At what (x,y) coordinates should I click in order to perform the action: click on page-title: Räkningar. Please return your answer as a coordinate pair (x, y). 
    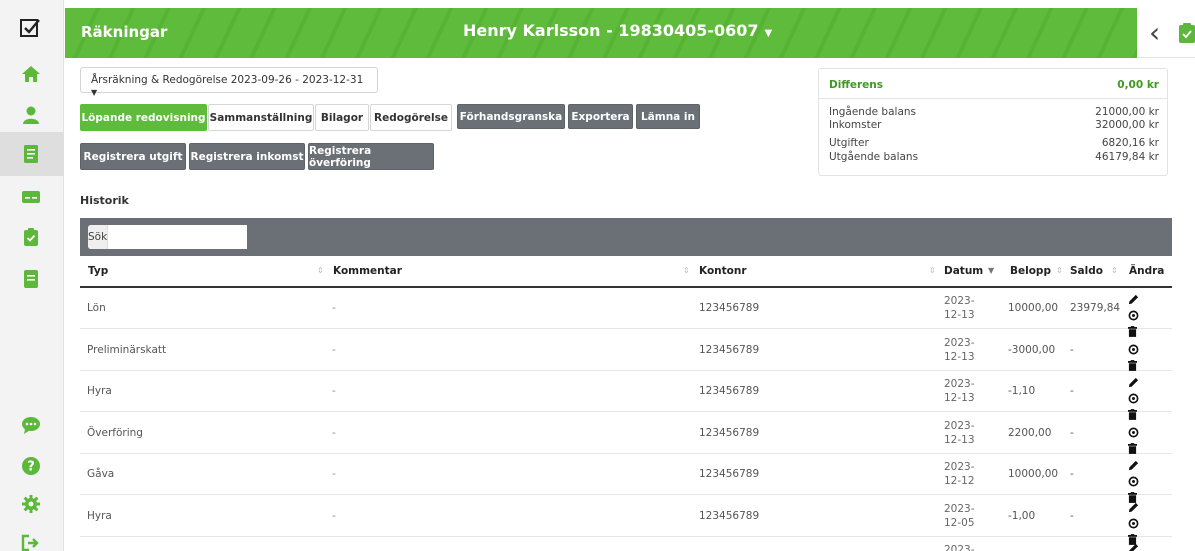
    Looking at the image, I should click on (124, 32).